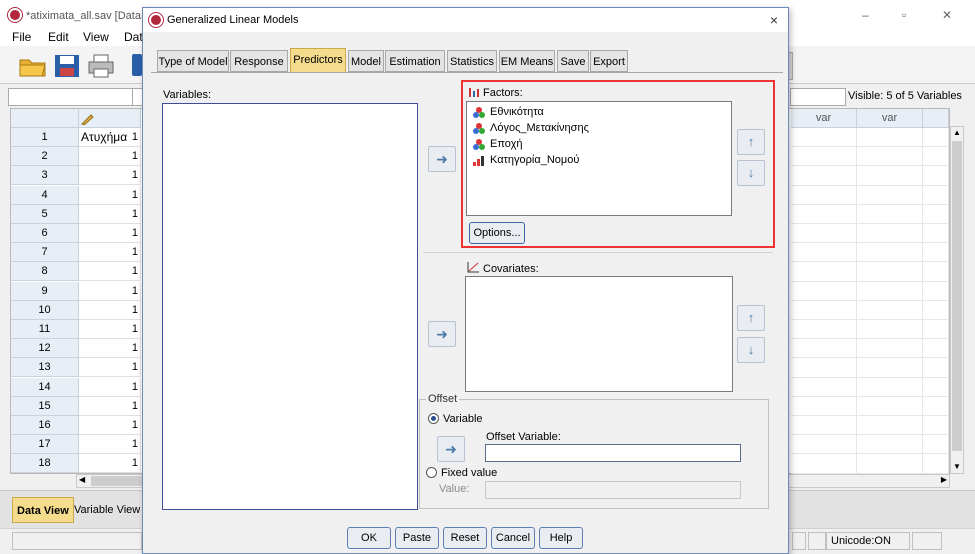 This screenshot has width=975, height=554. Describe the element at coordinates (72, 97) in the screenshot. I see `cell-reference-field` at that location.